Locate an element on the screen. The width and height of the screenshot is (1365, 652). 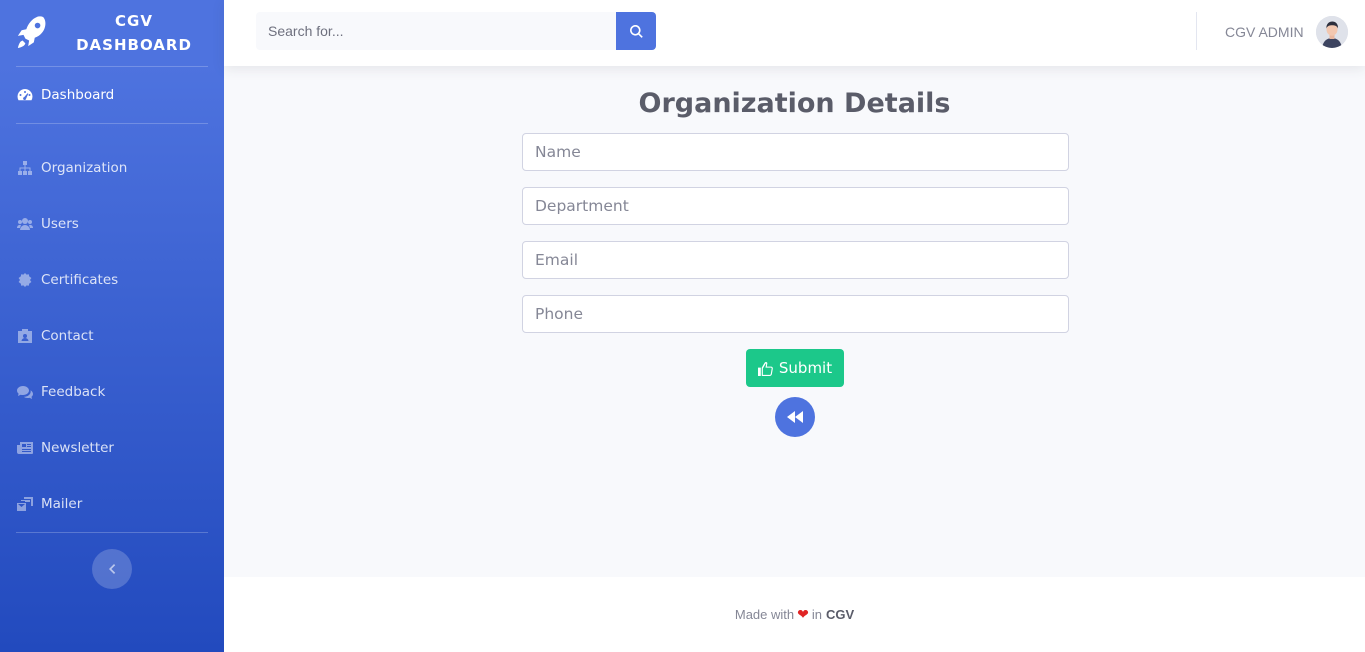
submit-label: Submit is located at coordinates (805, 368).